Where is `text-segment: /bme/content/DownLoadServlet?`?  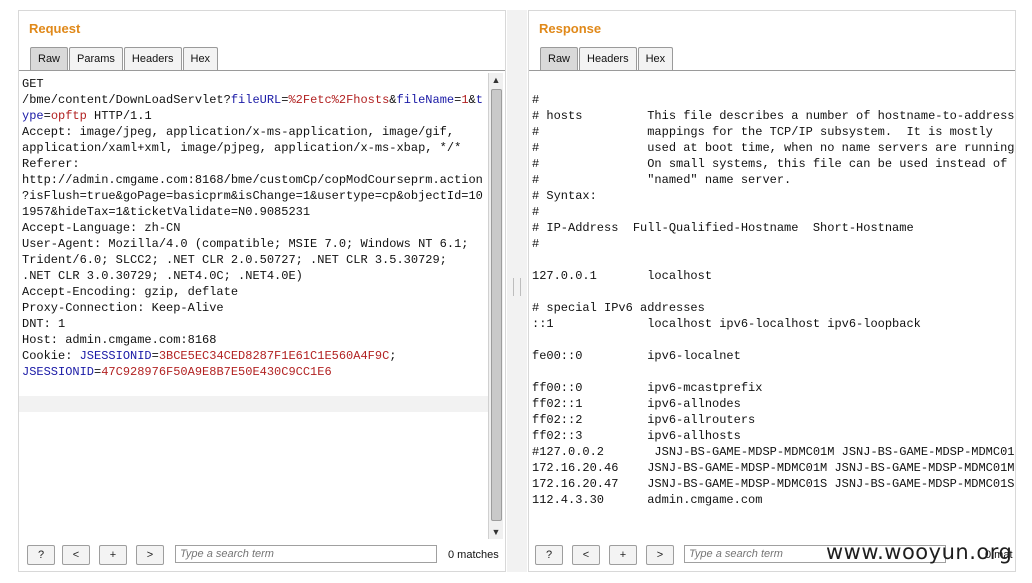 text-segment: /bme/content/DownLoadServlet? is located at coordinates (126, 100).